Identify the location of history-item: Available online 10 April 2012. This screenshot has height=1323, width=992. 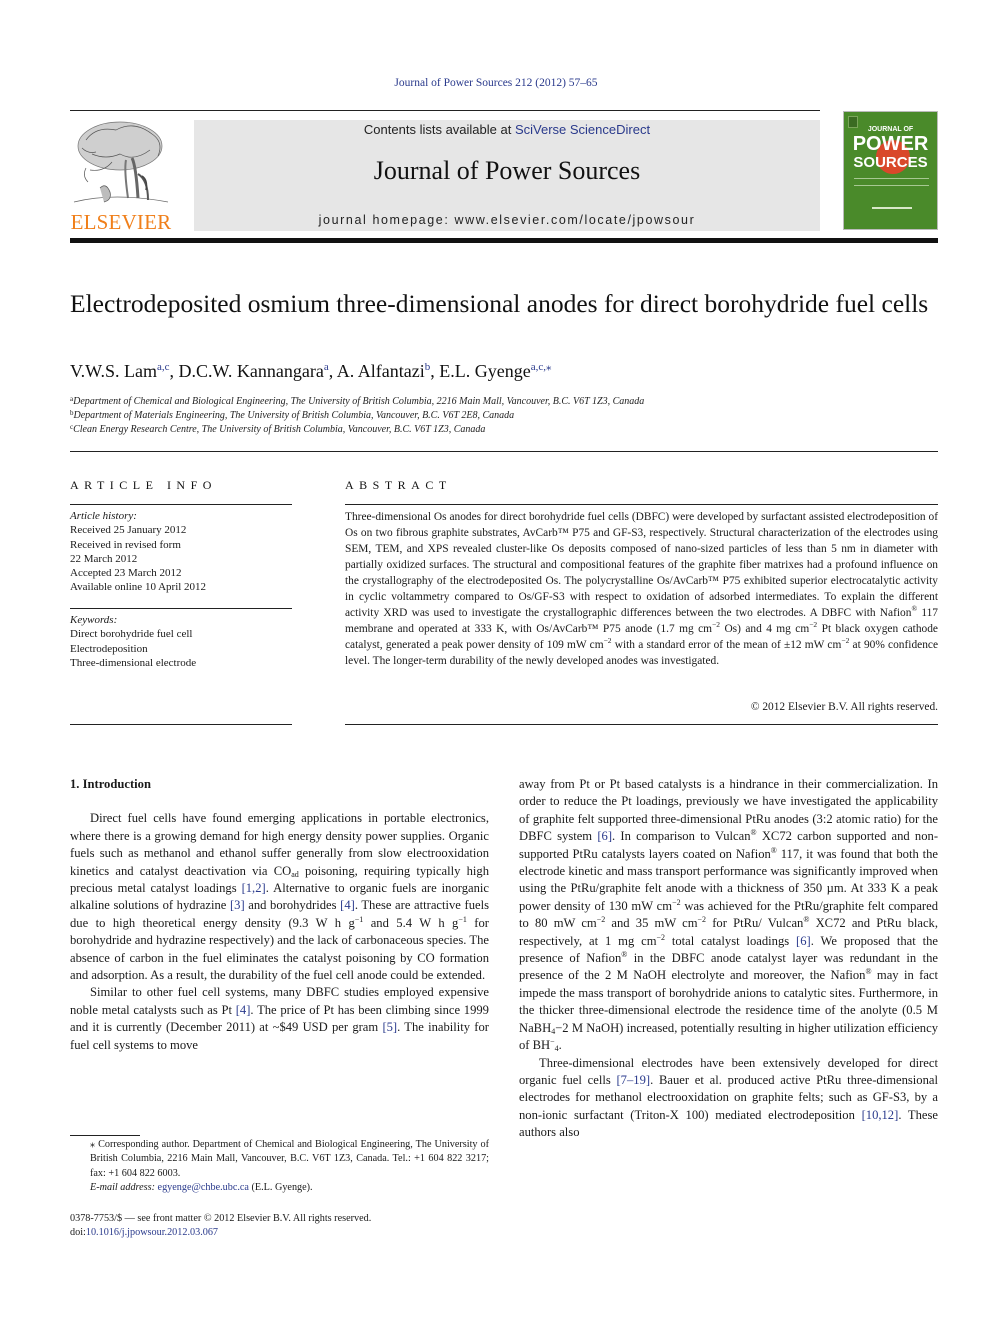
(138, 587).